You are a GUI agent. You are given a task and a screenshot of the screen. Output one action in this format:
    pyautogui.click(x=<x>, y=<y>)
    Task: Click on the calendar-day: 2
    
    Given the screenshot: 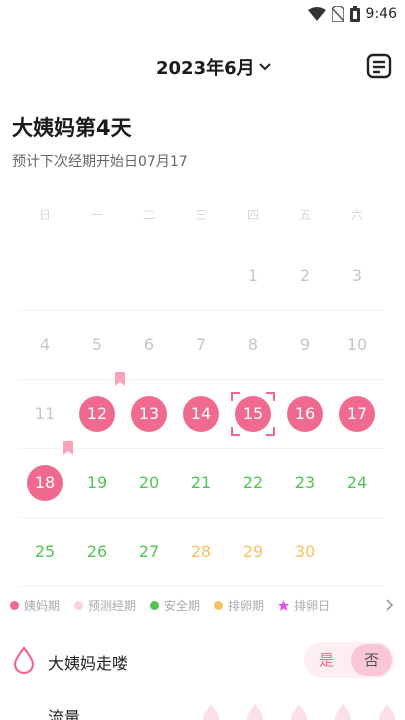 What is the action you would take?
    pyautogui.click(x=305, y=276)
    